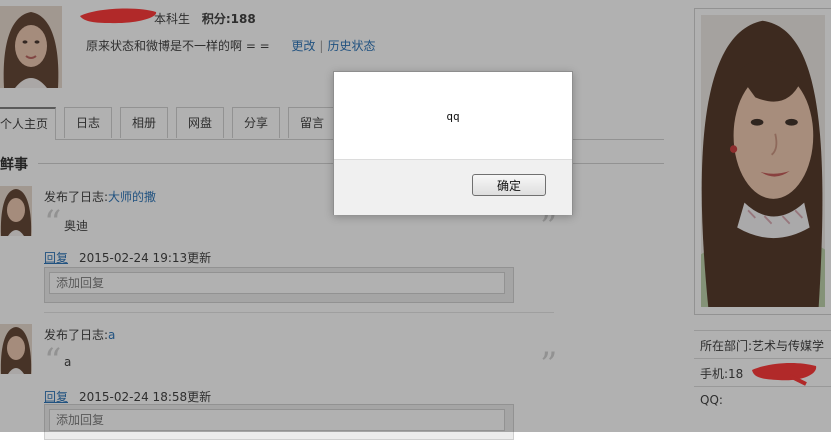 This screenshot has width=831, height=440. Describe the element at coordinates (453, 187) in the screenshot. I see `alert-footer: 确定` at that location.